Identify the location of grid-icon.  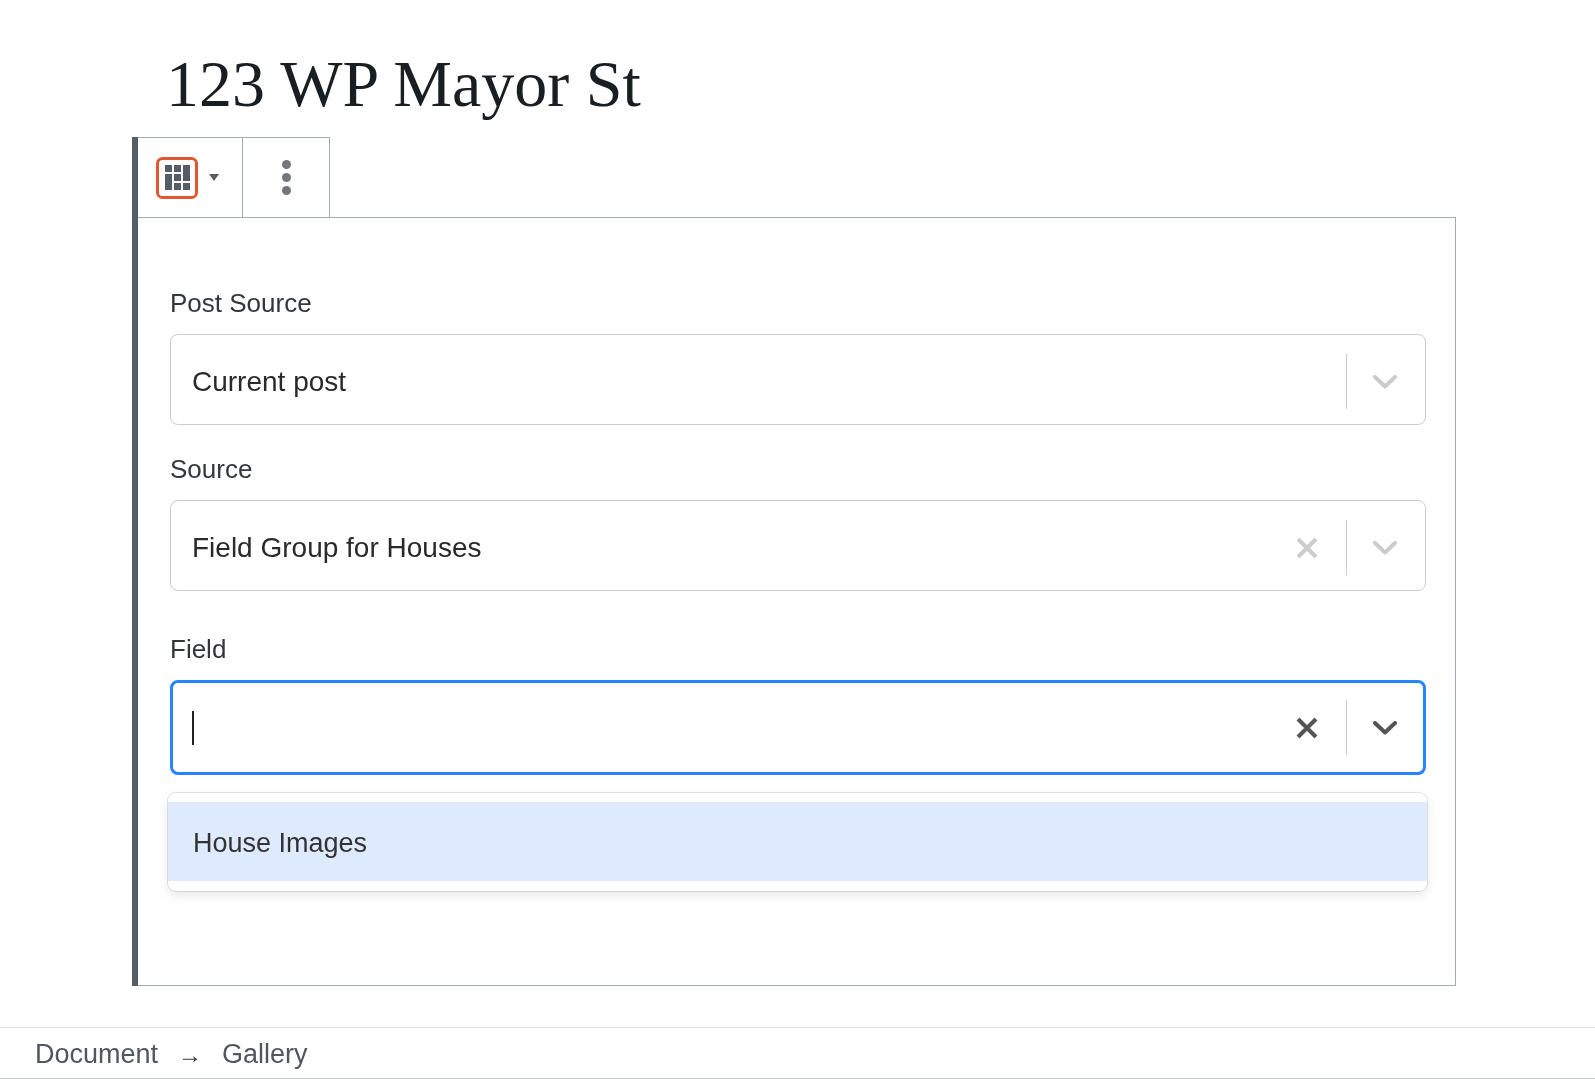
(177, 177).